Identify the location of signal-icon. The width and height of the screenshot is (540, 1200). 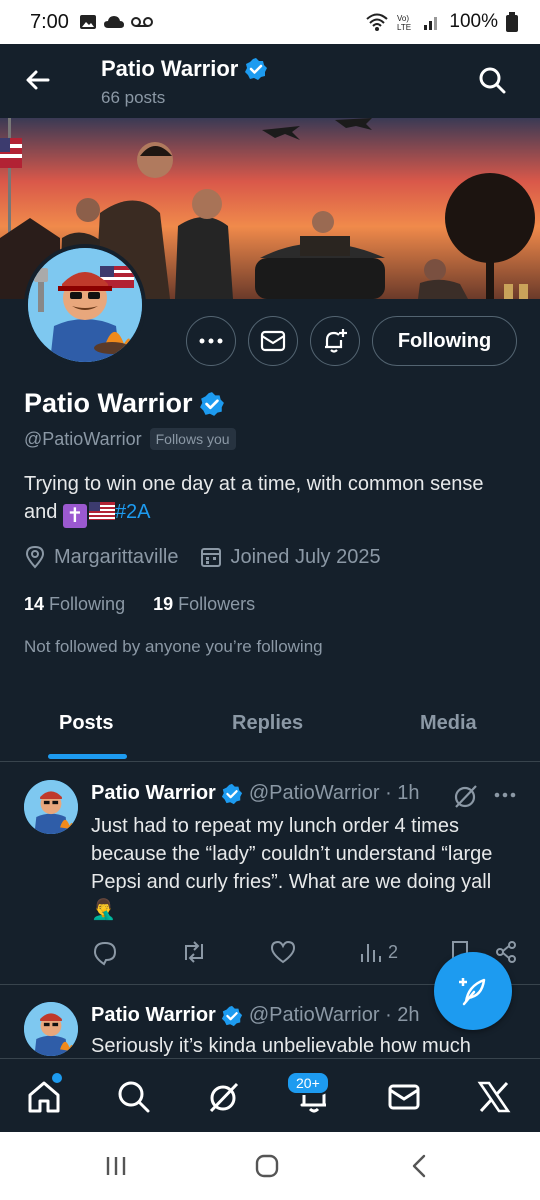
(431, 23).